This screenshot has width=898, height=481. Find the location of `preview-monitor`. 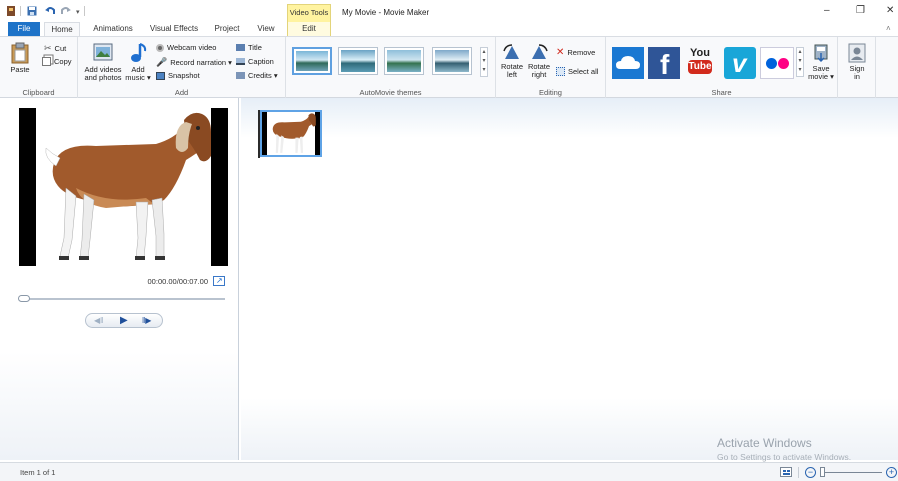

preview-monitor is located at coordinates (123, 187).